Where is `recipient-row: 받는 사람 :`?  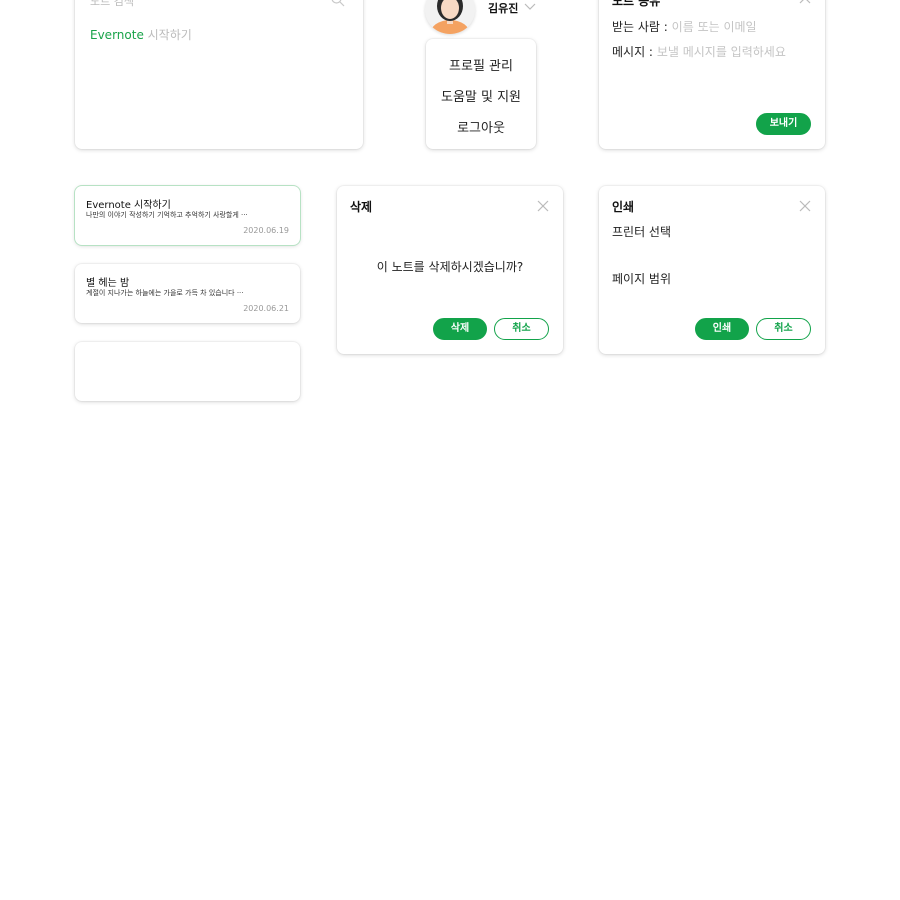
recipient-row: 받는 사람 : is located at coordinates (707, 26).